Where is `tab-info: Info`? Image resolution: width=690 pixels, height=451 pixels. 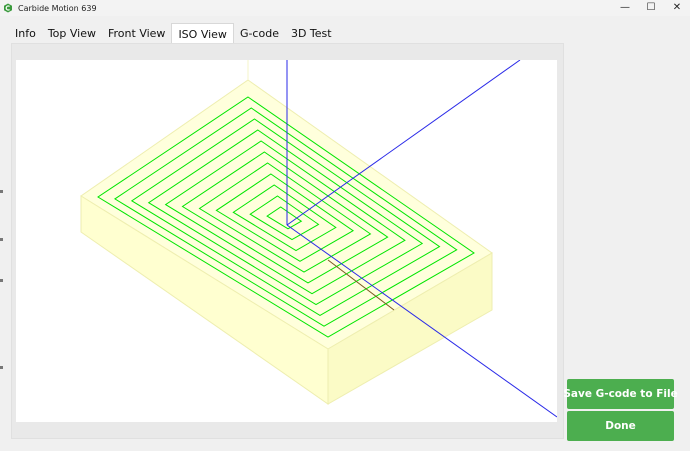 tab-info: Info is located at coordinates (25, 33).